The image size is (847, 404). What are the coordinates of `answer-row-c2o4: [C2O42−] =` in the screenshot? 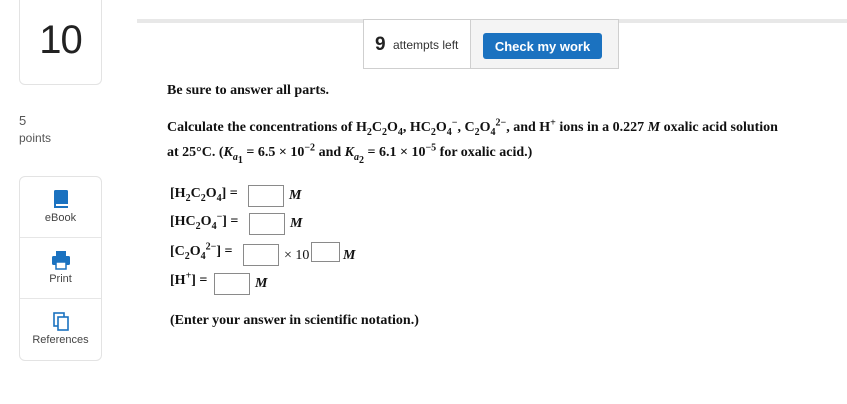 It's located at (201, 251).